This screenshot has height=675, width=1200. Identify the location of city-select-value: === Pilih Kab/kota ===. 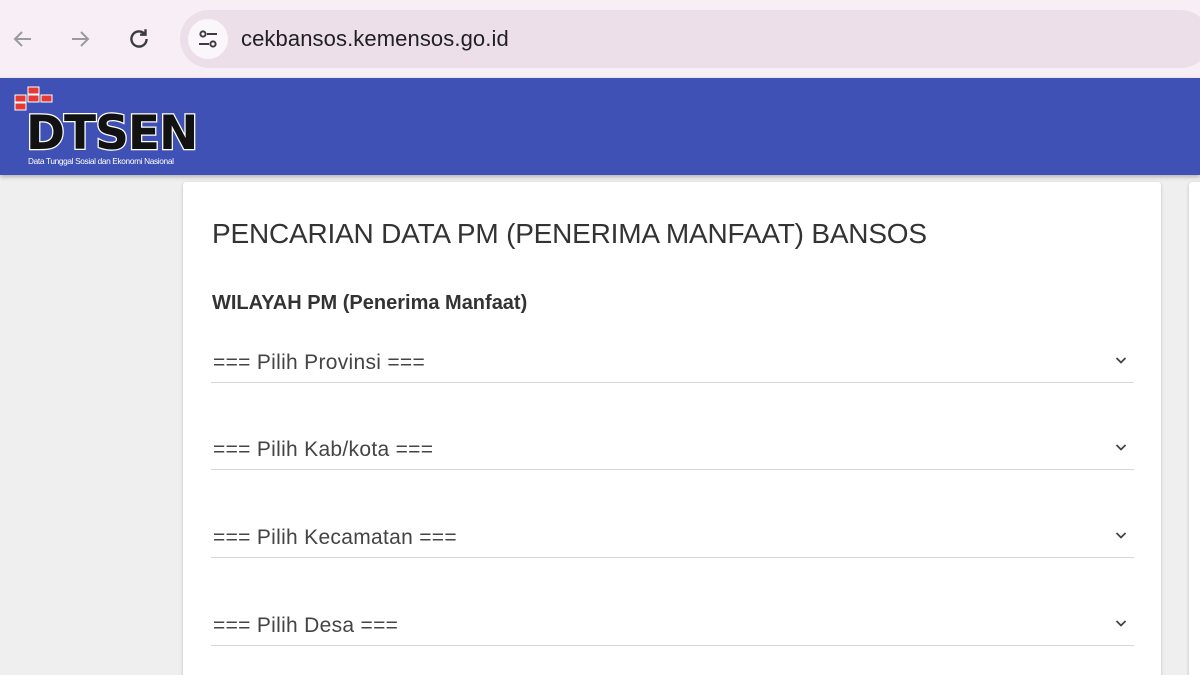
(323, 449).